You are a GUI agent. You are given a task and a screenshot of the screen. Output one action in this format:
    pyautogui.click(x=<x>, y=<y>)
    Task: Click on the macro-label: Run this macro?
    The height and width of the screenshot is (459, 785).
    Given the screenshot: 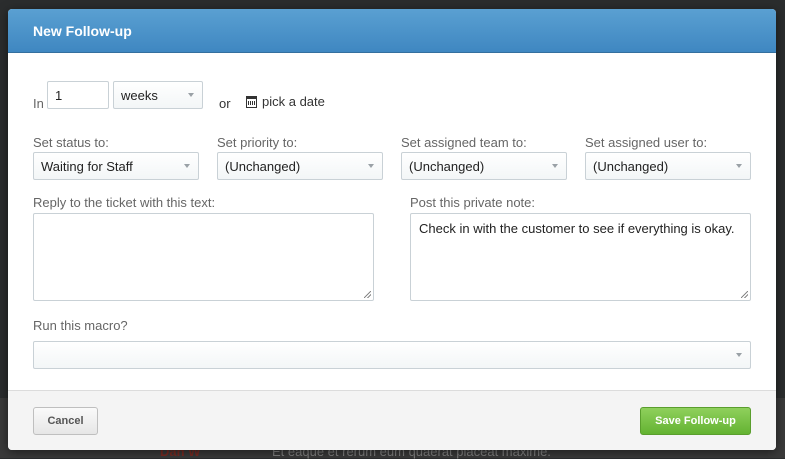 What is the action you would take?
    pyautogui.click(x=80, y=325)
    